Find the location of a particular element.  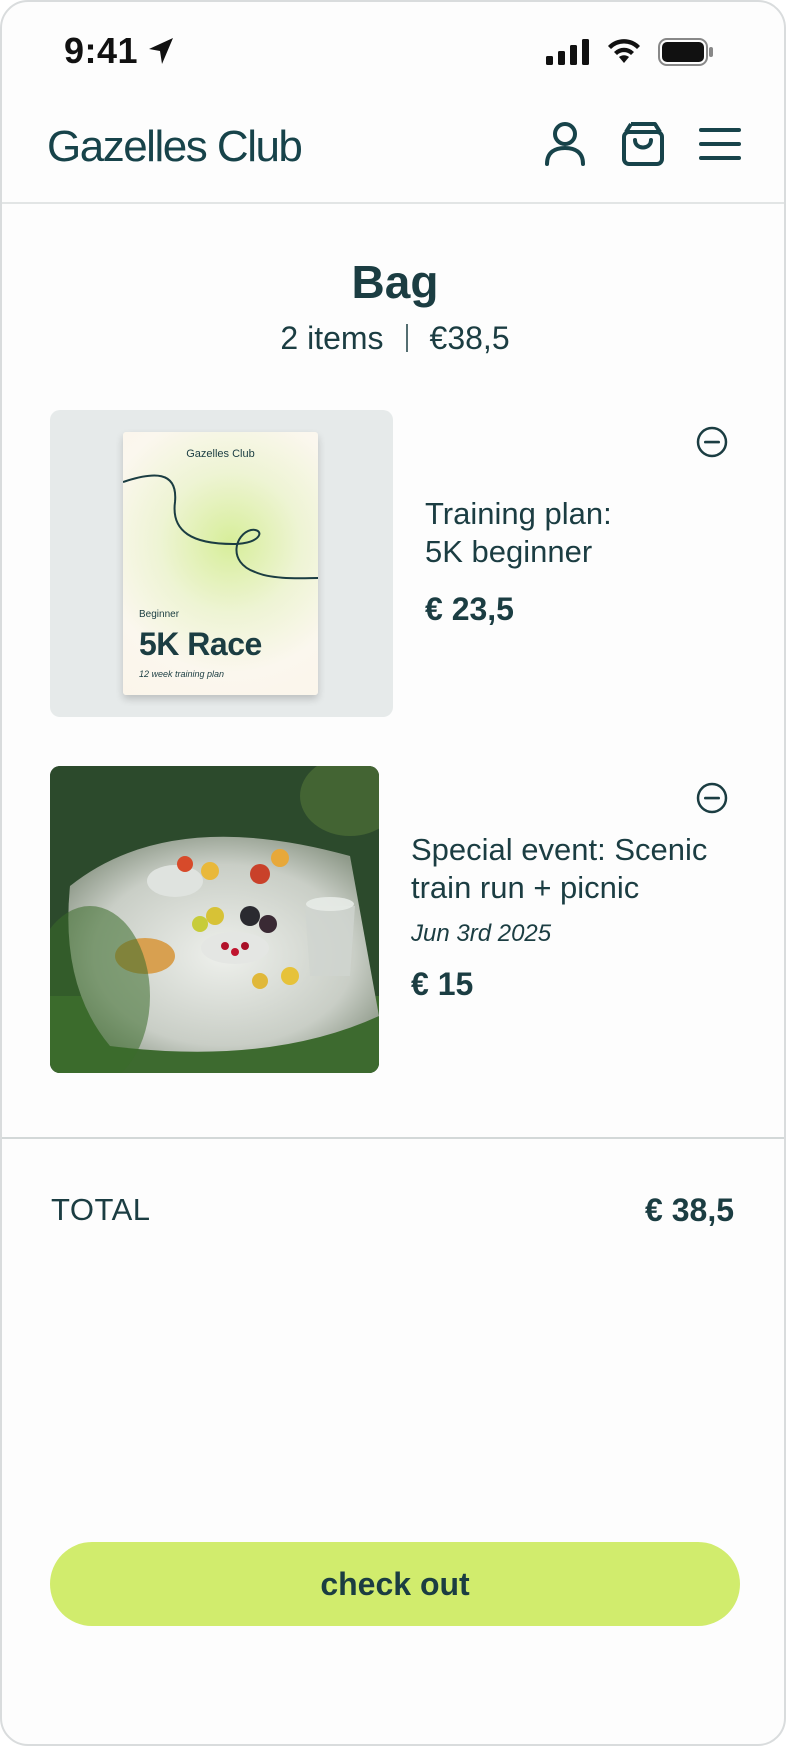

status-indicators is located at coordinates (630, 52).